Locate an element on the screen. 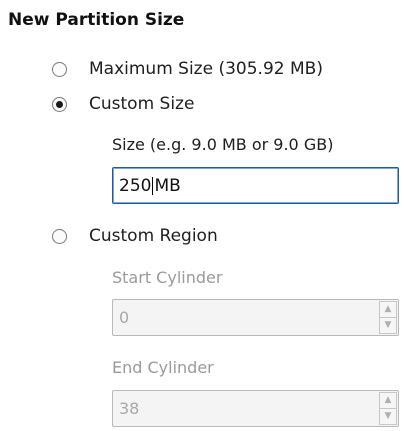  size-input: 250 MB is located at coordinates (255, 185).